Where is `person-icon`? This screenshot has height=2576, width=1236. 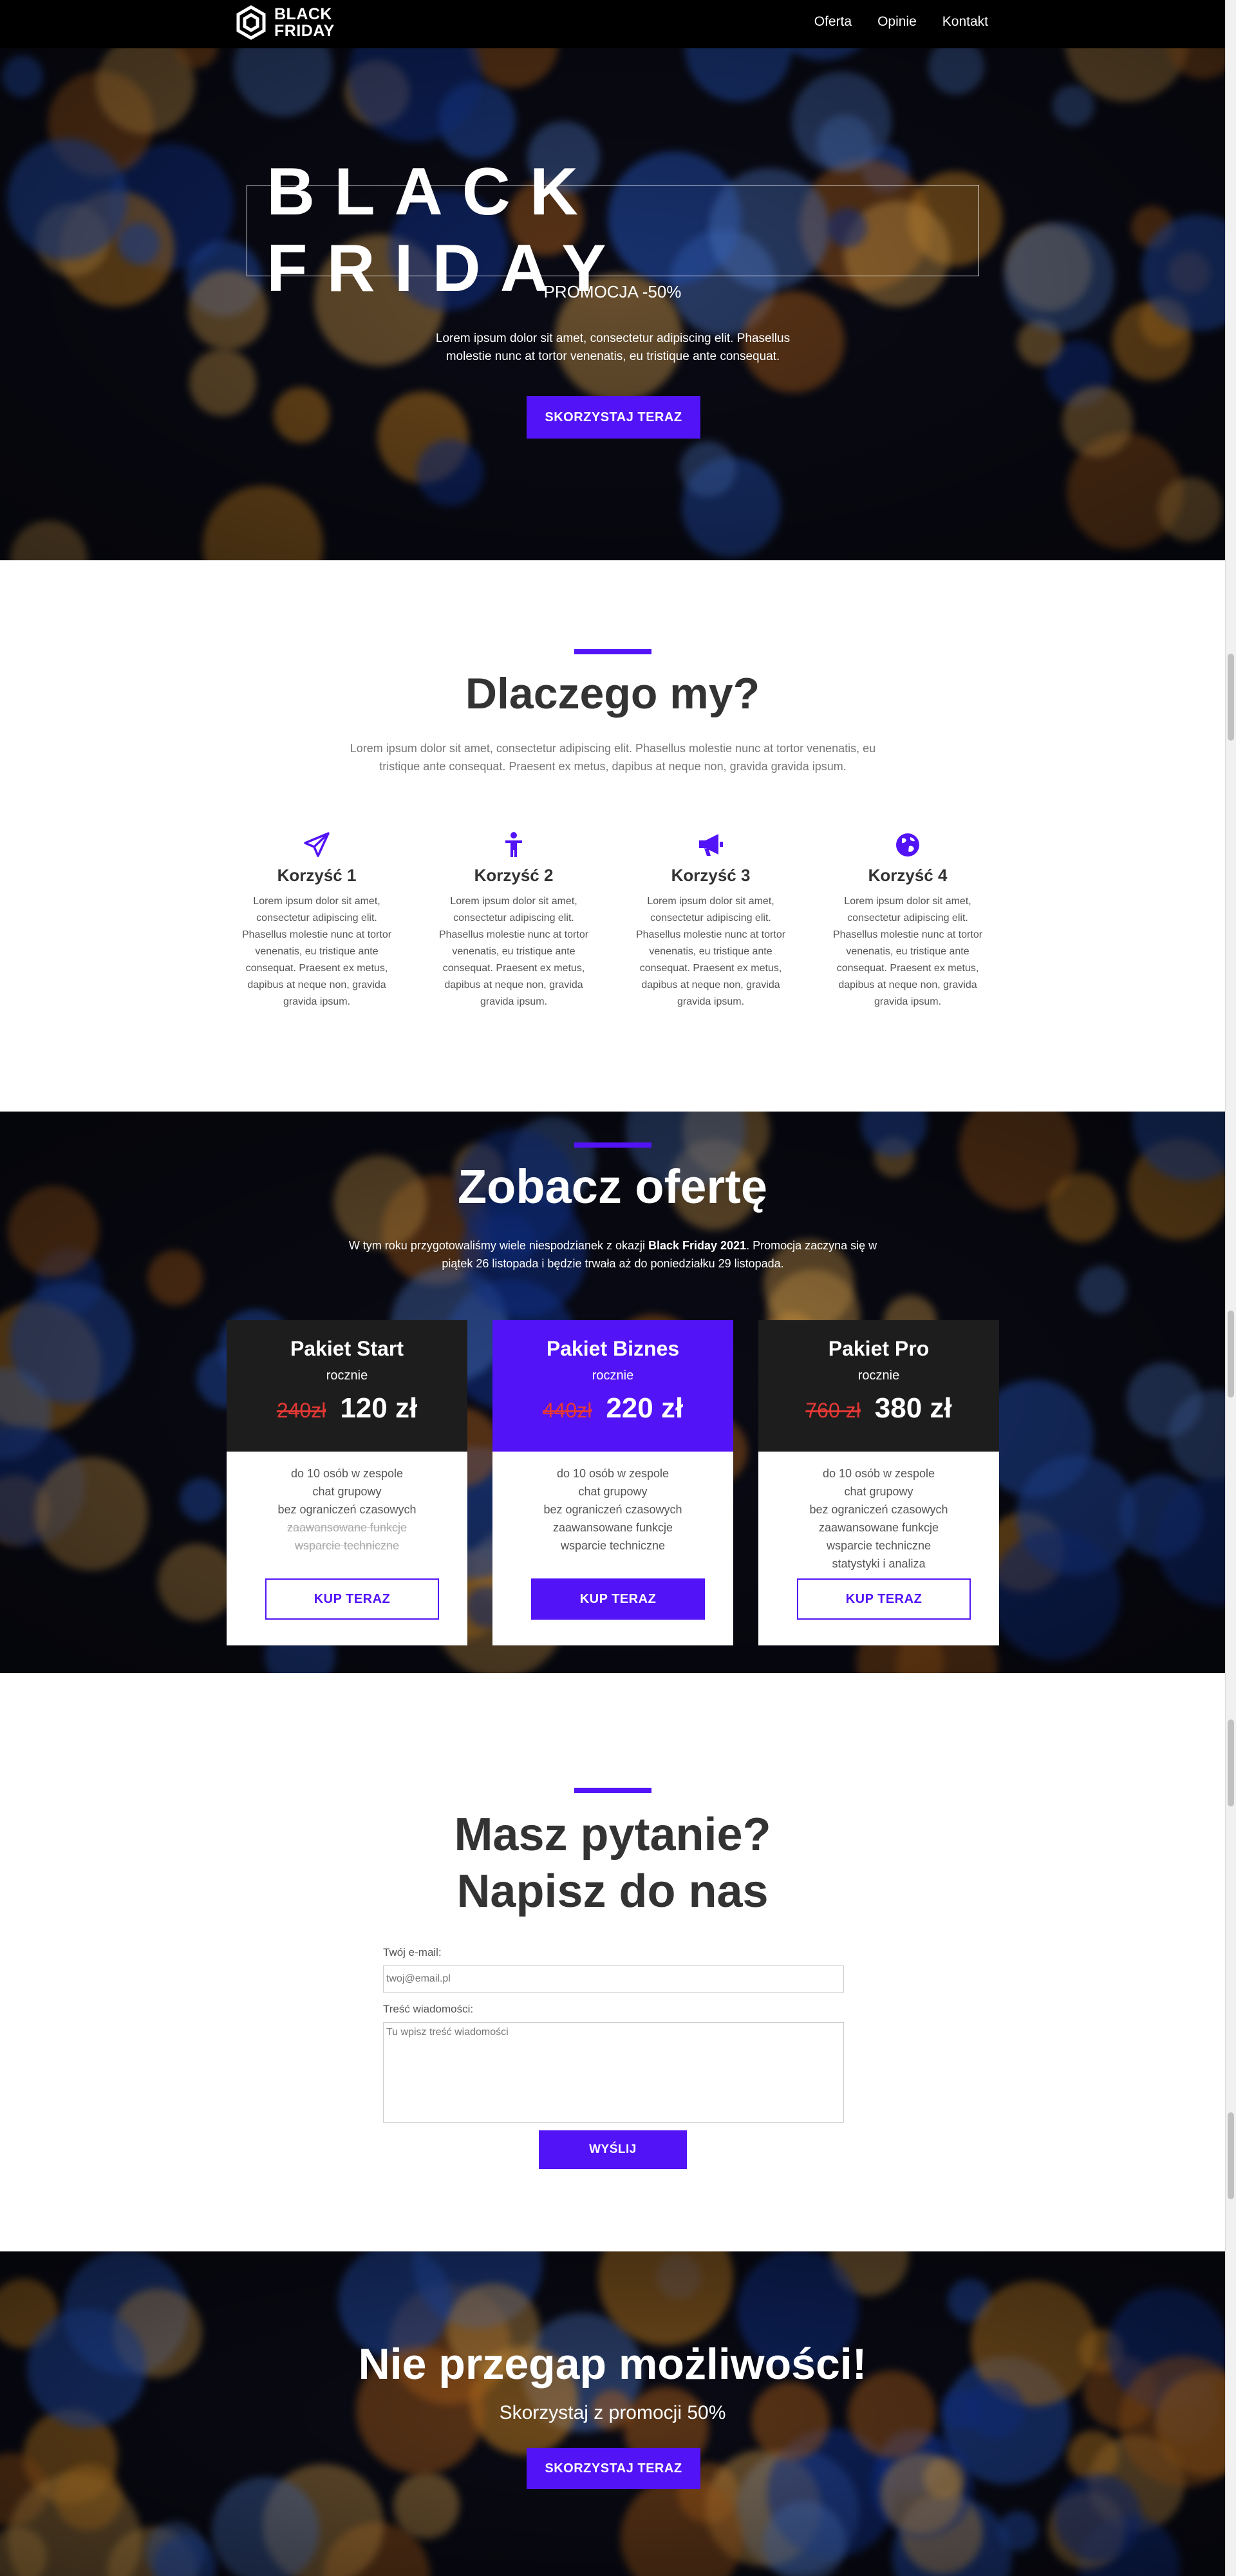 person-icon is located at coordinates (513, 845).